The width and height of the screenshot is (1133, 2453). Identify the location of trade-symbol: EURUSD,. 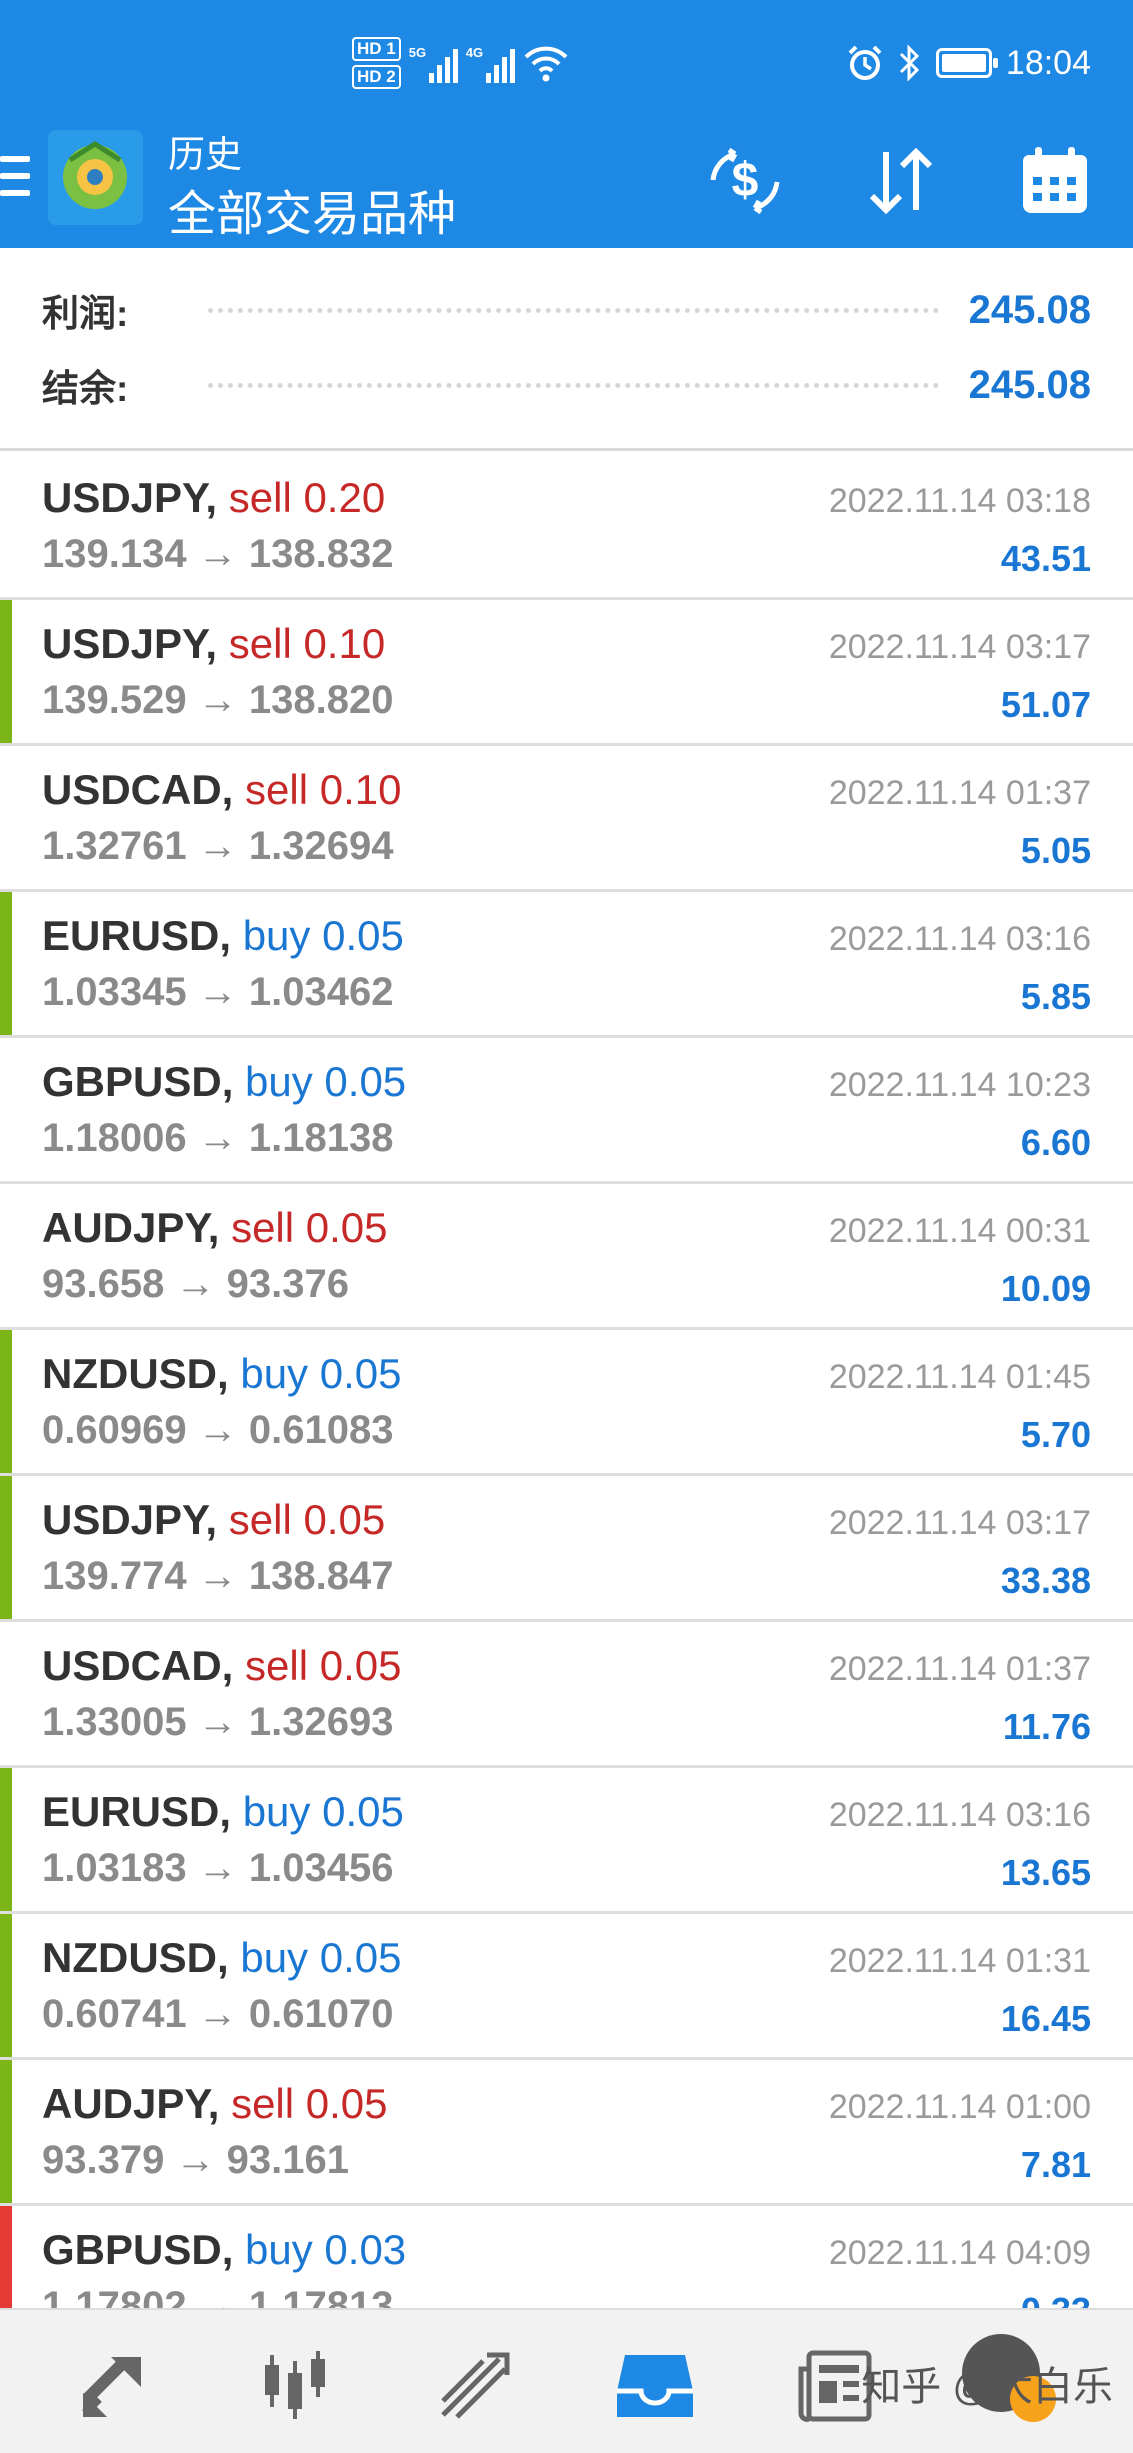
(137, 935).